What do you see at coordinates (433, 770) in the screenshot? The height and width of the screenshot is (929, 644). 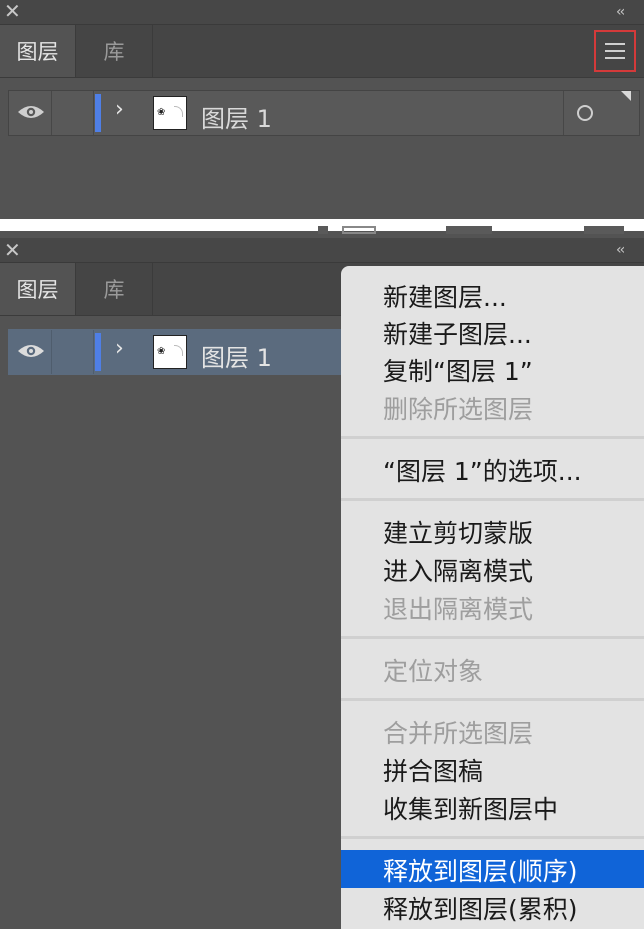 I see `menu-item-flatten-artwork: 拼合图稿` at bounding box center [433, 770].